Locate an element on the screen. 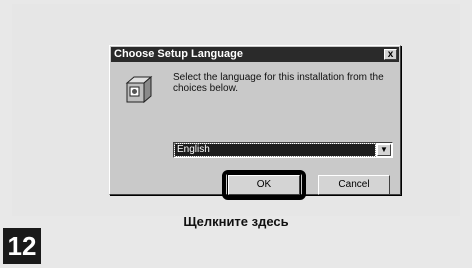 This screenshot has height=268, width=472. step-number-badge: 12 is located at coordinates (22, 246).